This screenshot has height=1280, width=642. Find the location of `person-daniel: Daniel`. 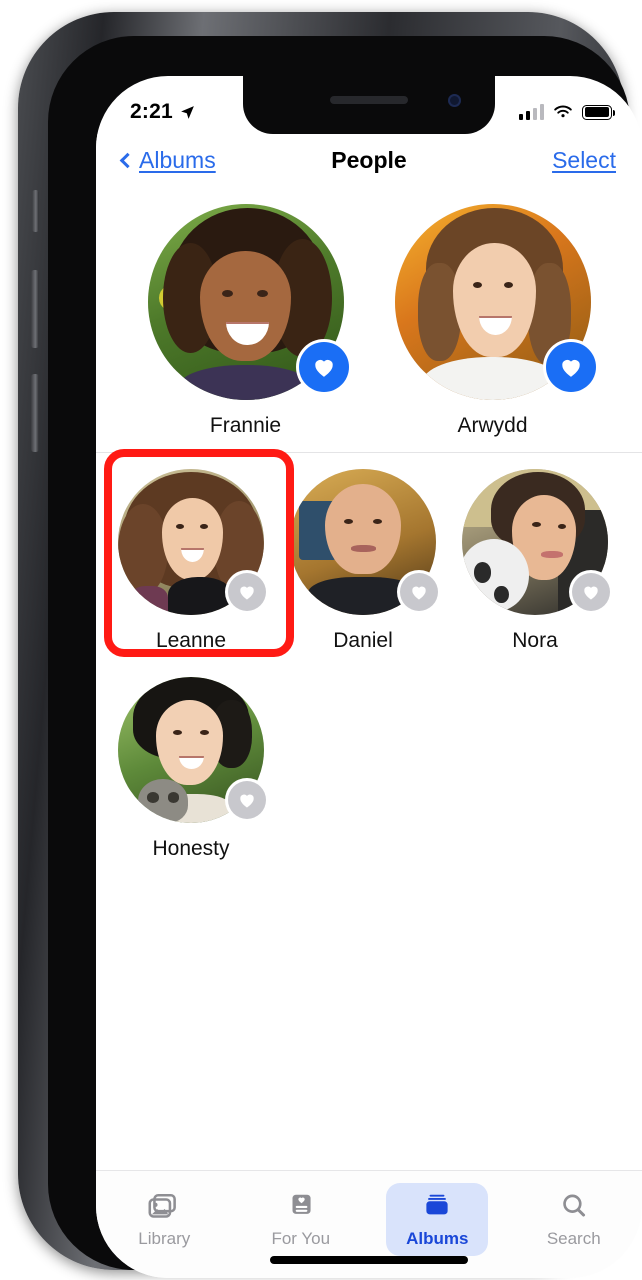

person-daniel: Daniel is located at coordinates (364, 561).